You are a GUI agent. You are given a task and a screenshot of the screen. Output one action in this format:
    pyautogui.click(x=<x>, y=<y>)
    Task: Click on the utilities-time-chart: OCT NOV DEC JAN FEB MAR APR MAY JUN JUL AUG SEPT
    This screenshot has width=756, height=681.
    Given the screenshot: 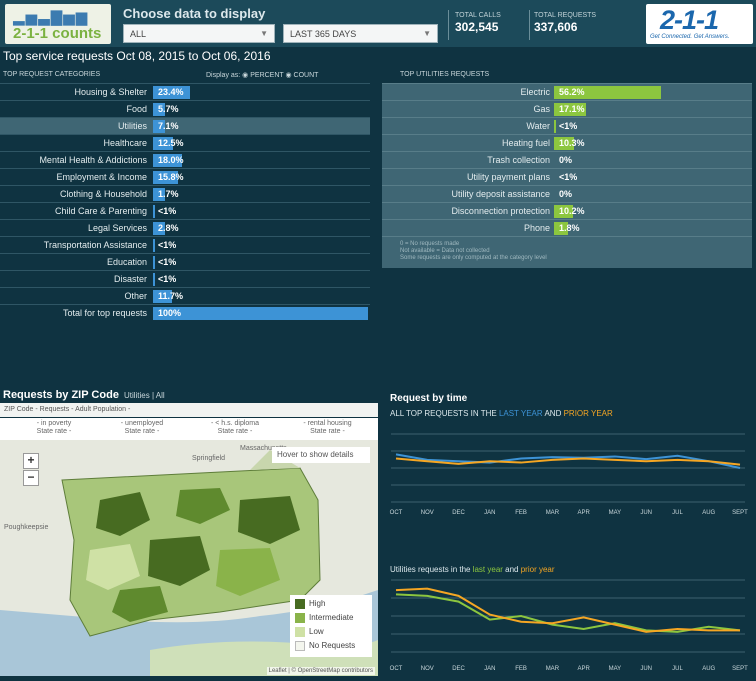 What is the action you would take?
    pyautogui.click(x=569, y=625)
    